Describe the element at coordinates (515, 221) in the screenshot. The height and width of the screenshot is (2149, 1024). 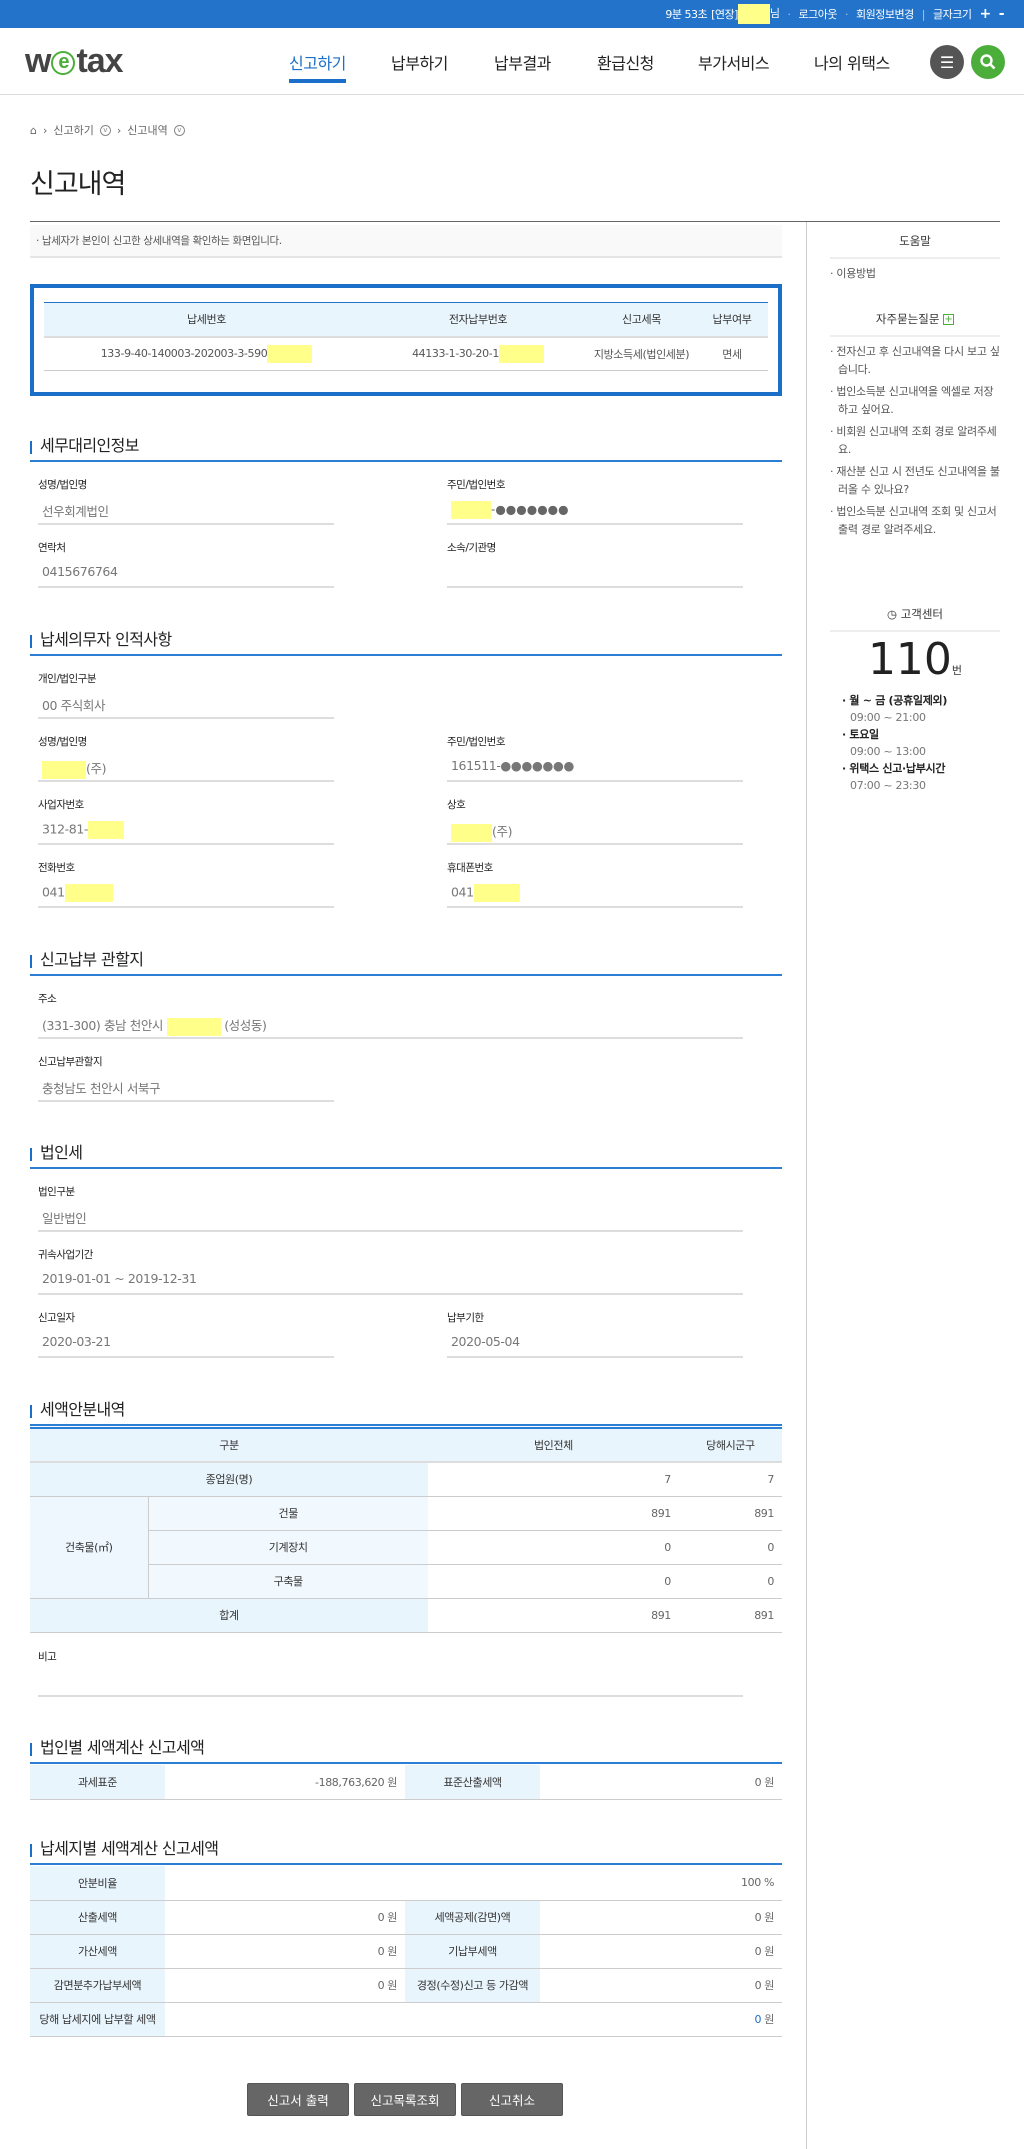
I see `divider` at that location.